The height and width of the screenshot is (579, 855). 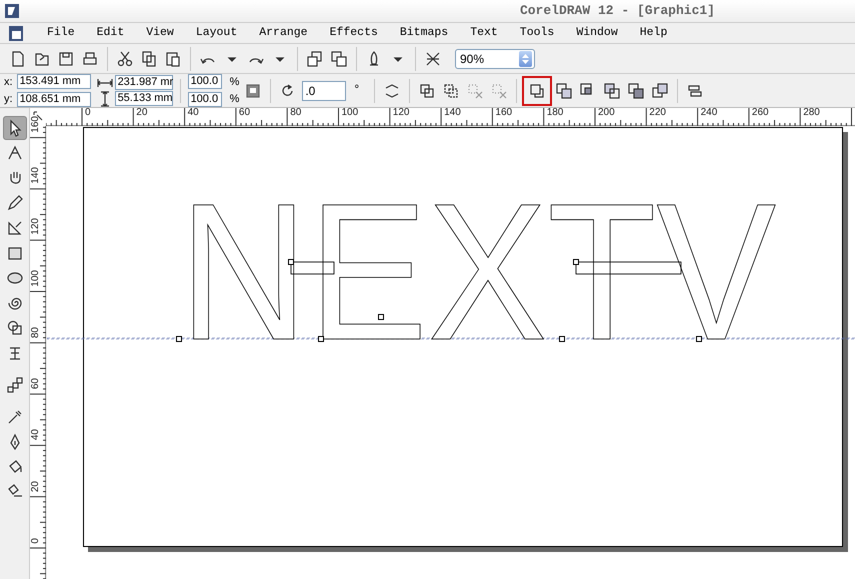 What do you see at coordinates (15, 153) in the screenshot?
I see `shape-icon` at bounding box center [15, 153].